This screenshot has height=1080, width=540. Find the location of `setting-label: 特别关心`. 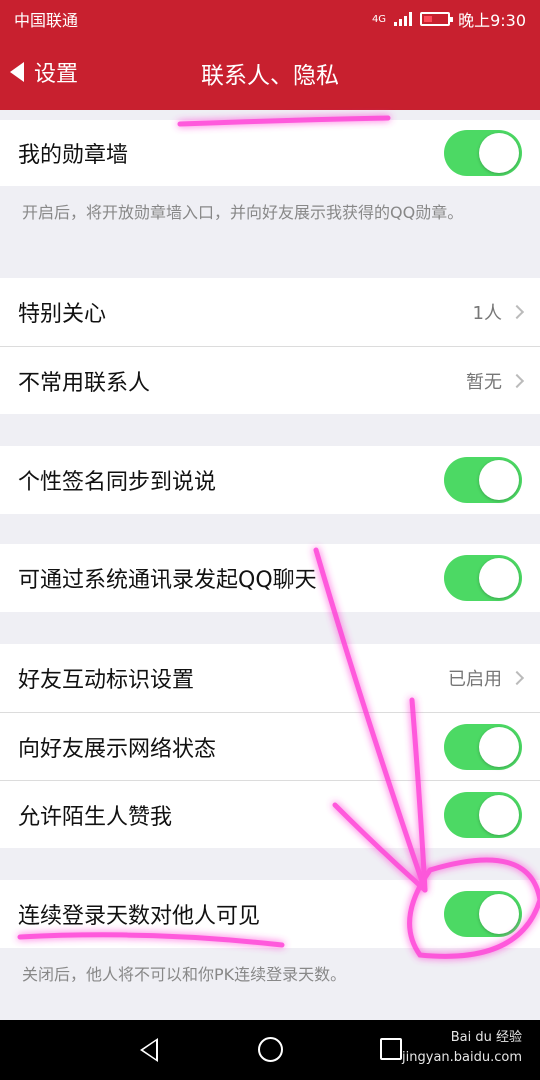

setting-label: 特别关心 is located at coordinates (62, 314).